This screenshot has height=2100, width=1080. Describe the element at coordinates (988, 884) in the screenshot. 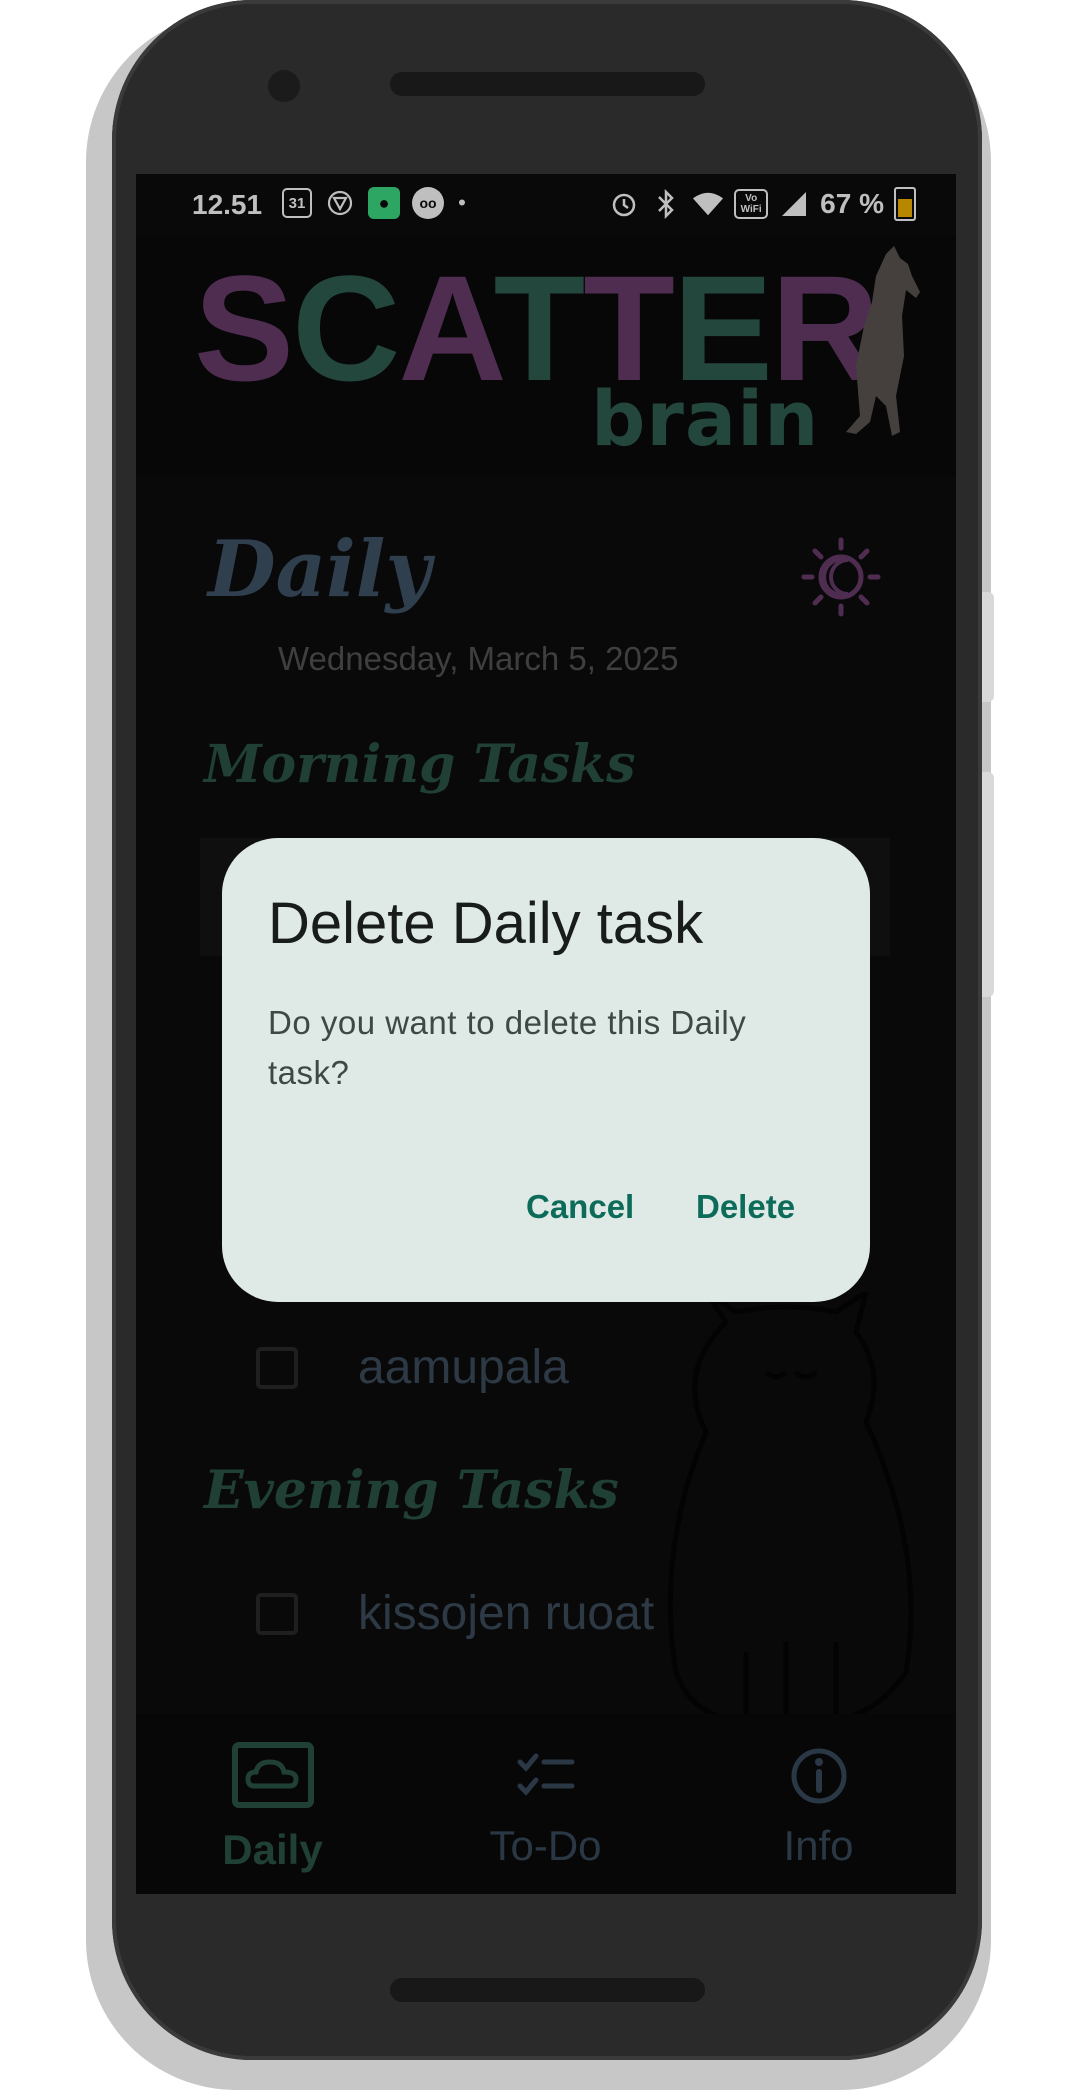

I see `power-button` at that location.